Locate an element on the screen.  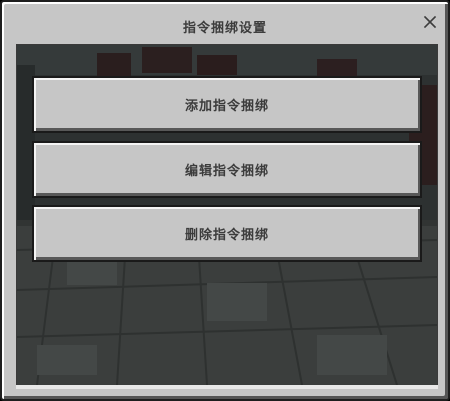
delete-command-binding-button: 删除指令捆绑 is located at coordinates (227, 233).